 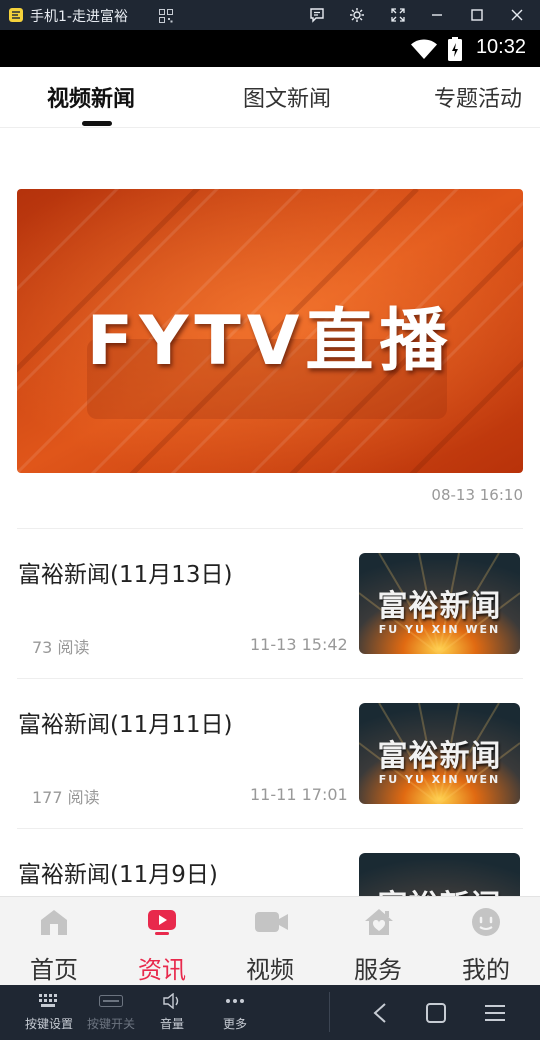 What do you see at coordinates (271, 922) in the screenshot?
I see `video-camera-icon` at bounding box center [271, 922].